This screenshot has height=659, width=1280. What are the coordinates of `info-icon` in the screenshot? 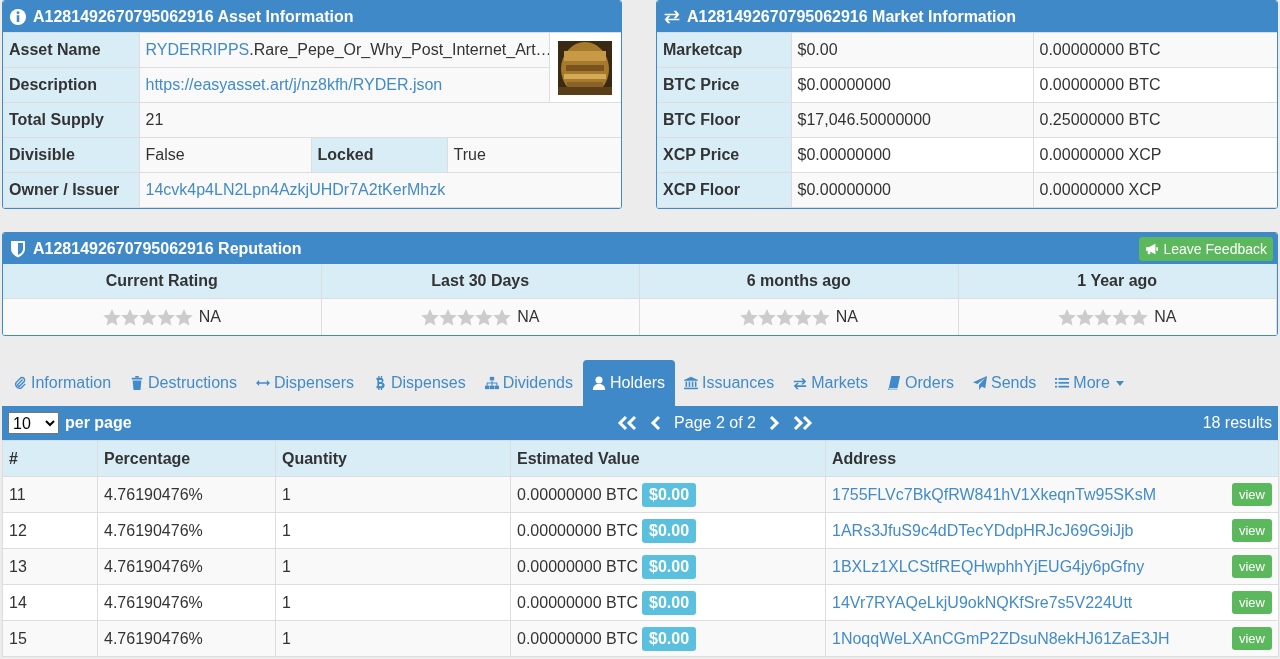 It's located at (18, 16).